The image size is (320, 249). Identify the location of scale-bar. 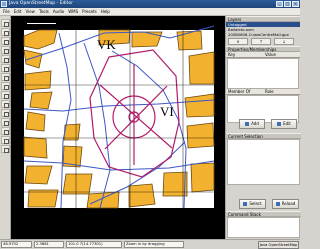
(41, 23).